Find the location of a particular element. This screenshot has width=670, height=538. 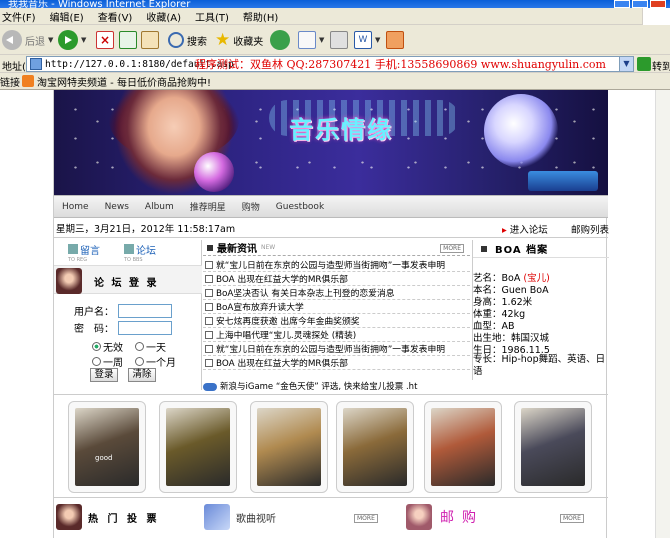

maximize-button is located at coordinates (640, 4).